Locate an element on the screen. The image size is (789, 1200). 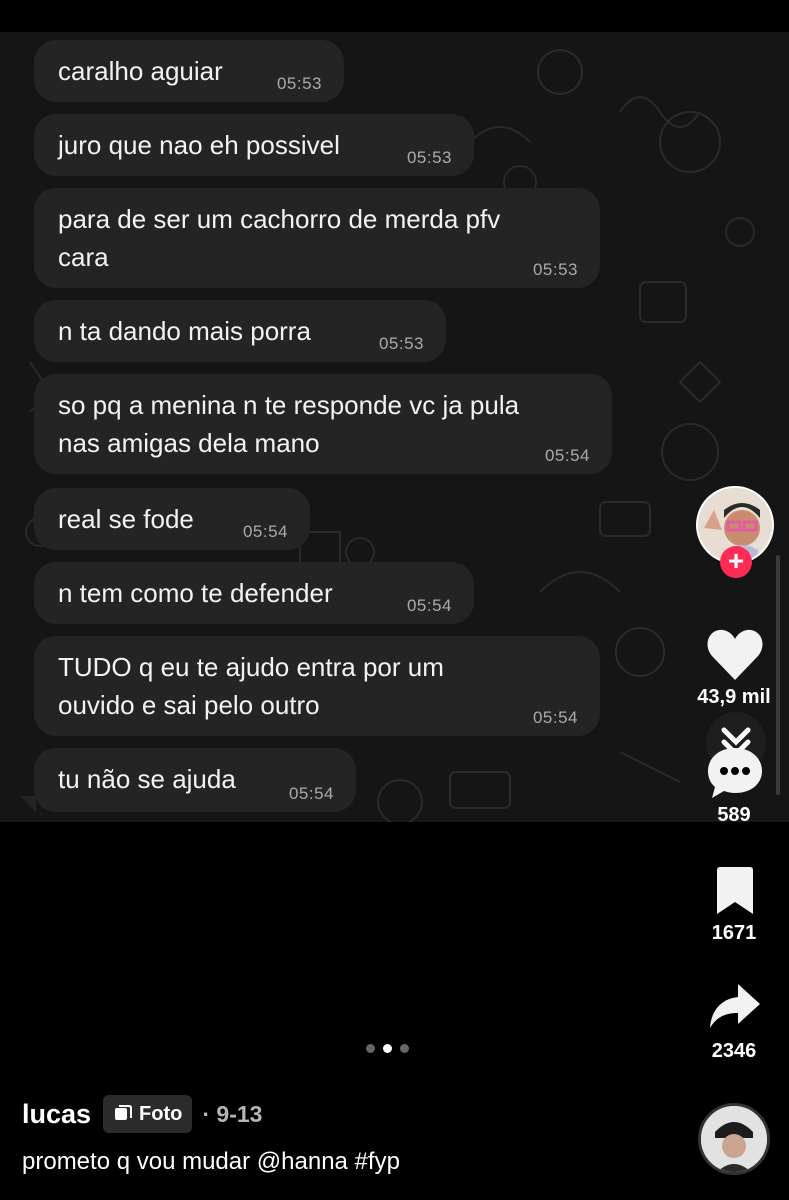
photo-badge: Foto is located at coordinates (148, 1114).